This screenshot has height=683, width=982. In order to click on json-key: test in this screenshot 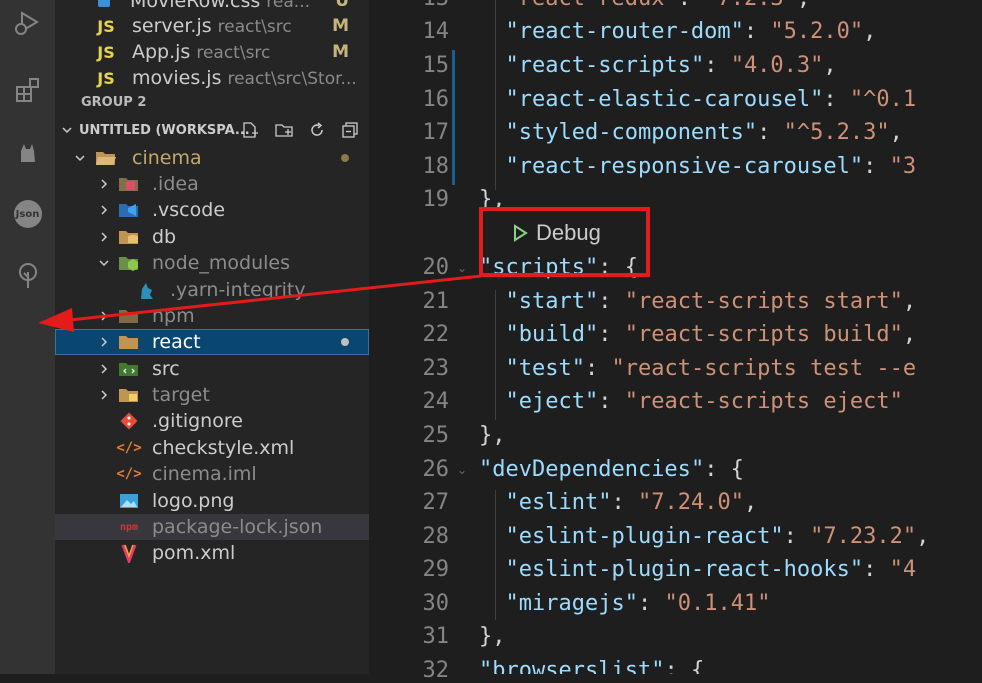, I will do `click(545, 368)`.